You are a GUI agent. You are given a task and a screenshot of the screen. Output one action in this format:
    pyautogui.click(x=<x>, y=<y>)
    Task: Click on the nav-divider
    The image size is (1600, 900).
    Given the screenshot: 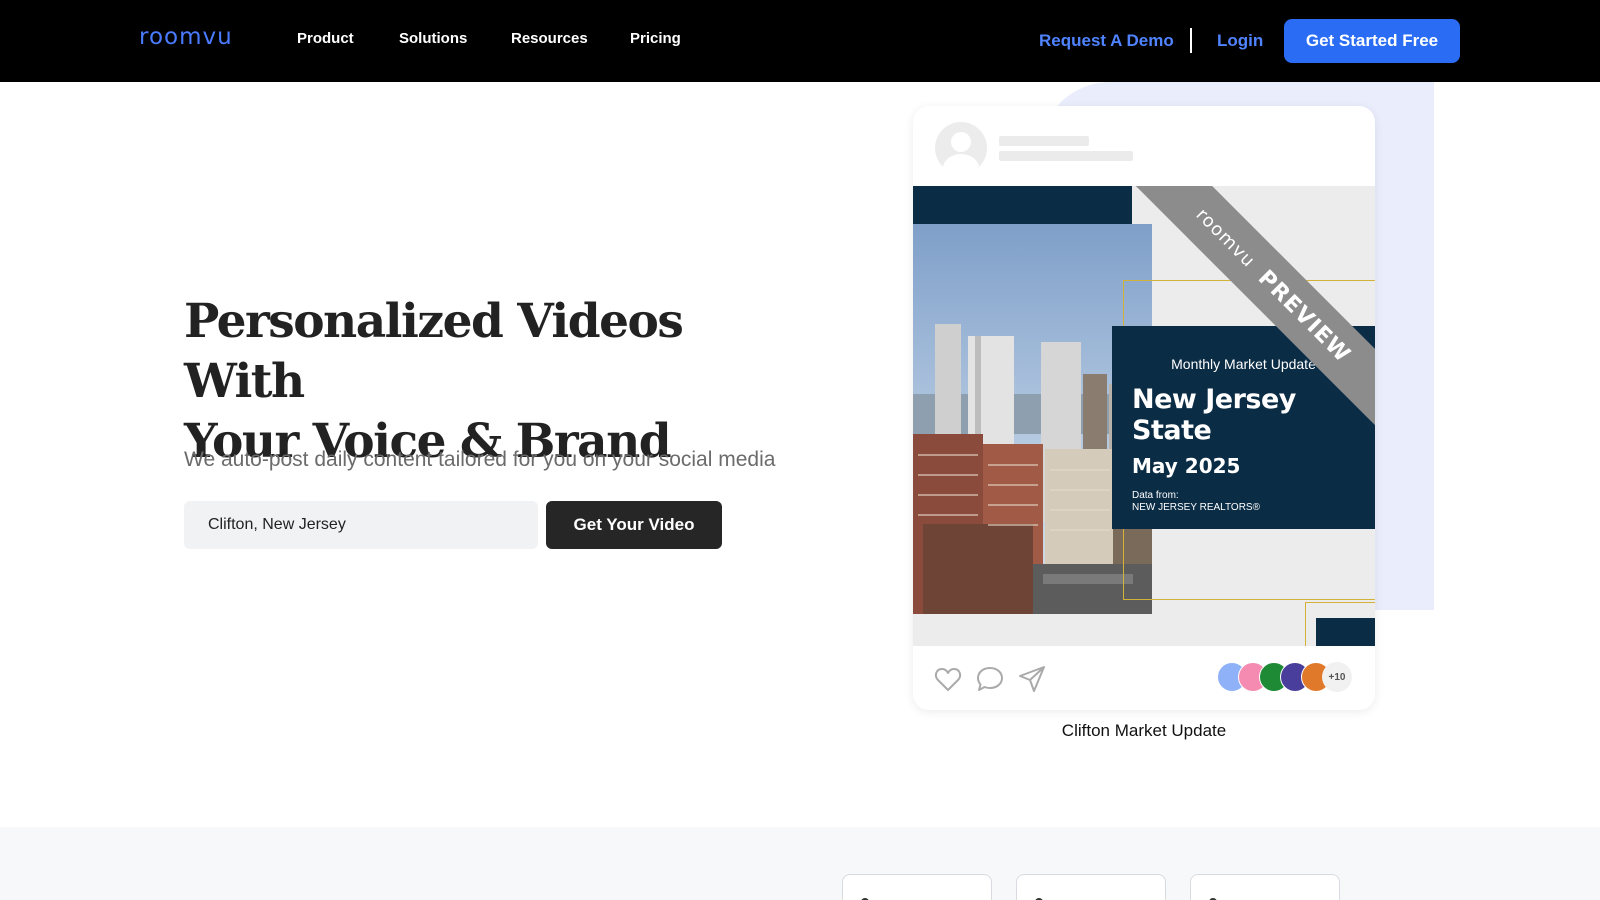 What is the action you would take?
    pyautogui.click(x=1191, y=40)
    